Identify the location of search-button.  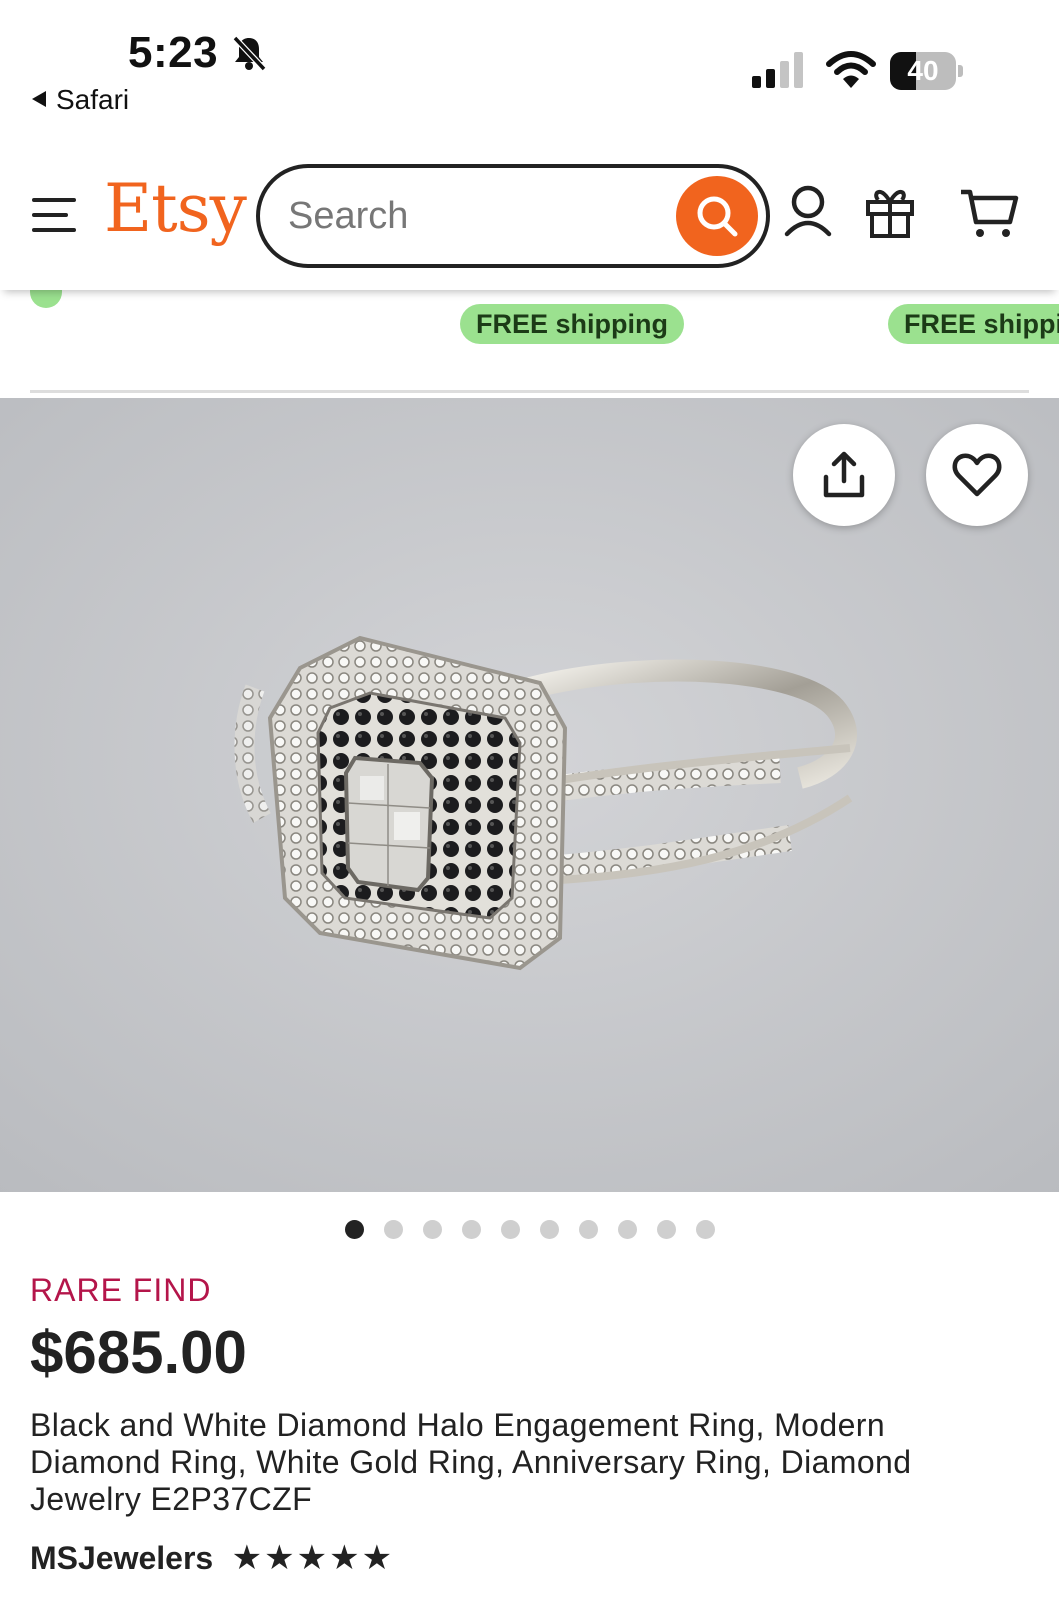
(717, 216).